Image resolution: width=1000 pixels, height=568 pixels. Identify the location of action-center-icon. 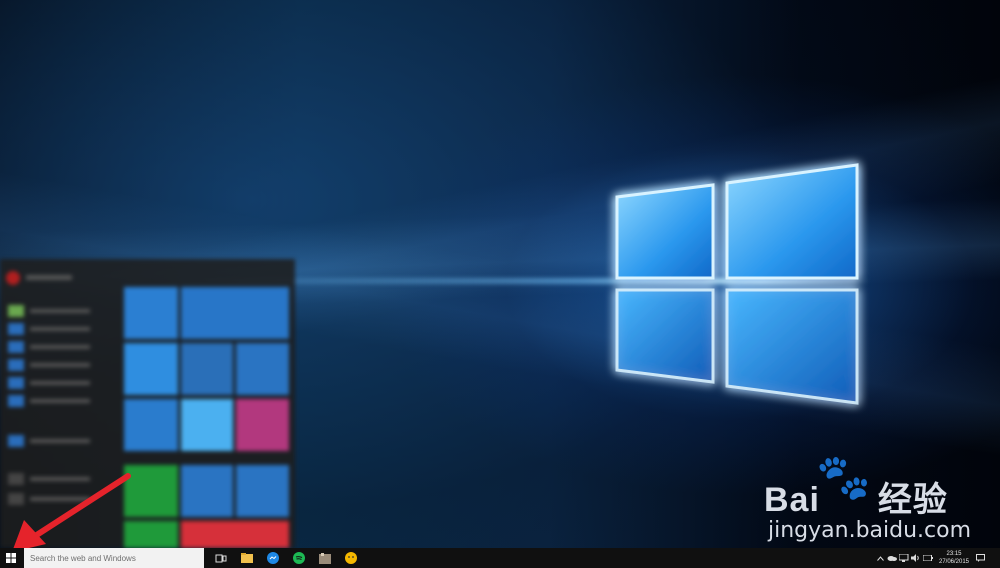
(980, 558).